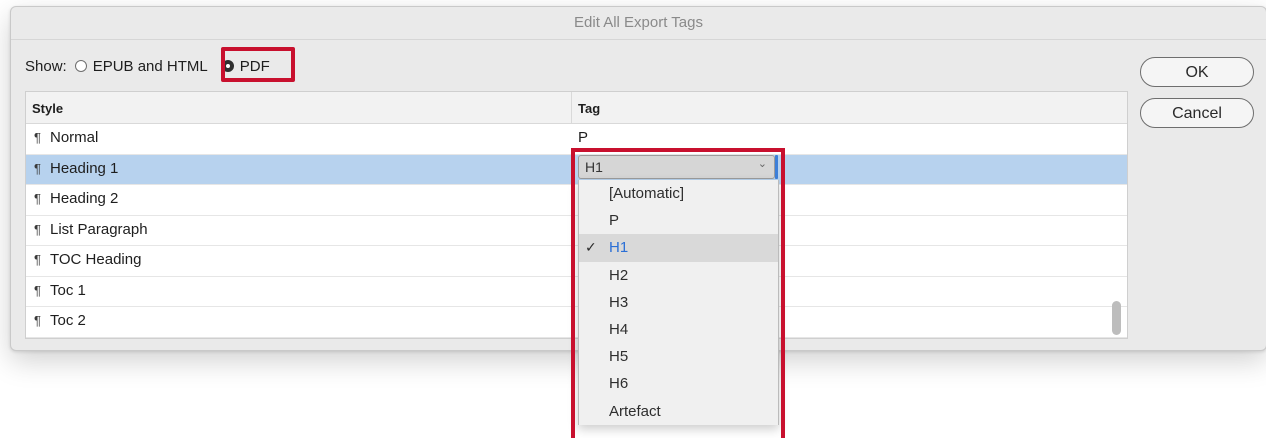 The height and width of the screenshot is (438, 1266). I want to click on column-header-style: Style, so click(47, 108).